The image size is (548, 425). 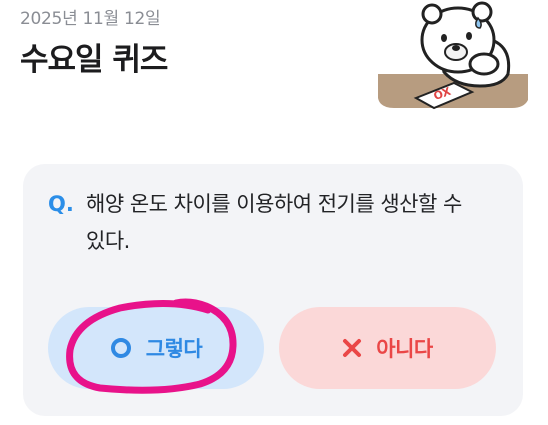 What do you see at coordinates (61, 204) in the screenshot?
I see `question-prefix: Q.` at bounding box center [61, 204].